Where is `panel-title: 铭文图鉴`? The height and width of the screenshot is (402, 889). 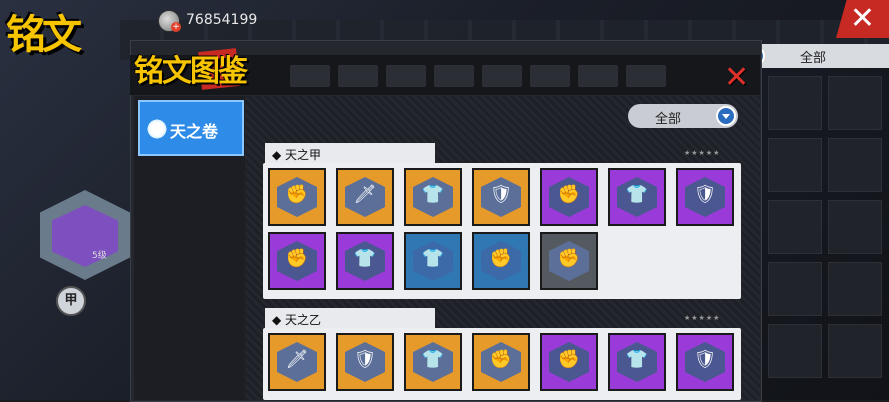
panel-title: 铭文图鉴 is located at coordinates (191, 71).